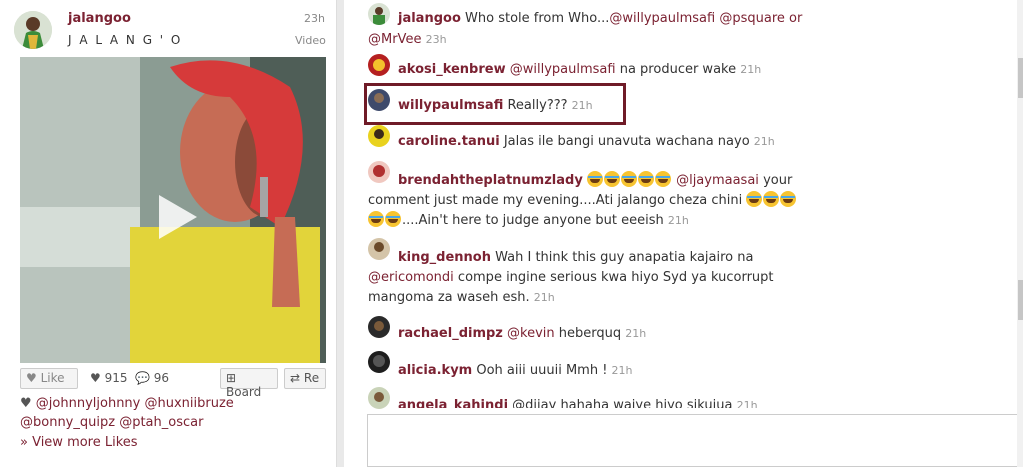 This screenshot has height=467, width=1023. What do you see at coordinates (436, 39) in the screenshot?
I see `comment-time: 23h` at bounding box center [436, 39].